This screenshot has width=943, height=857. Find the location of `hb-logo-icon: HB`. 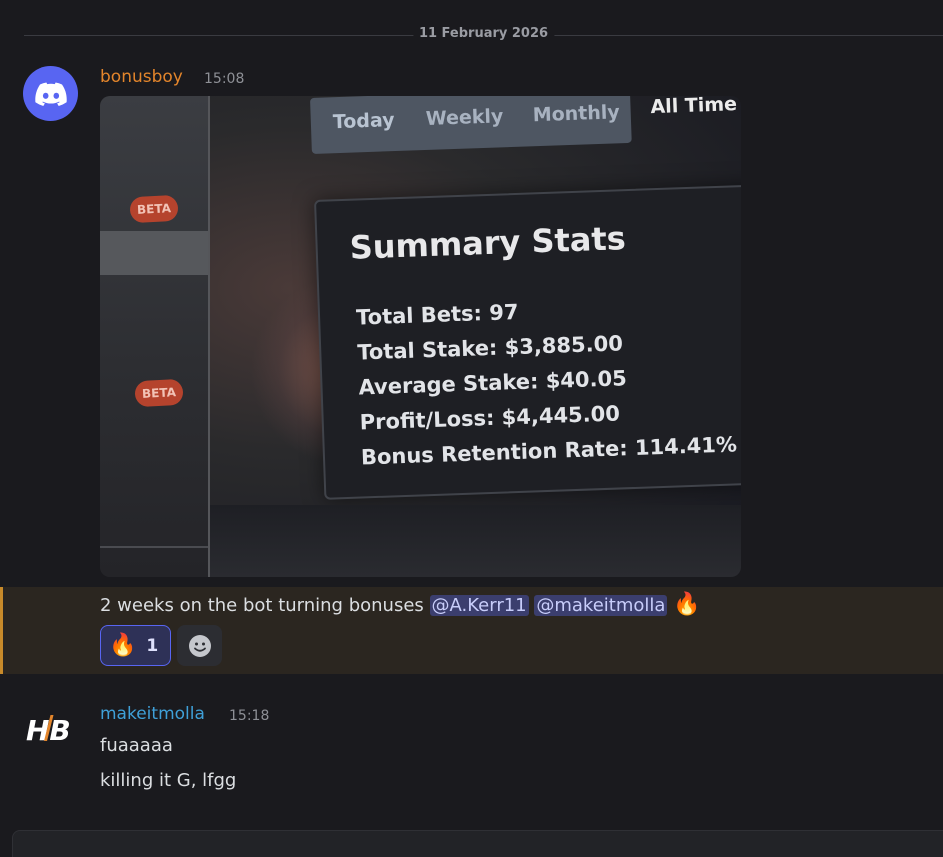

hb-logo-icon: HB is located at coordinates (48, 730).